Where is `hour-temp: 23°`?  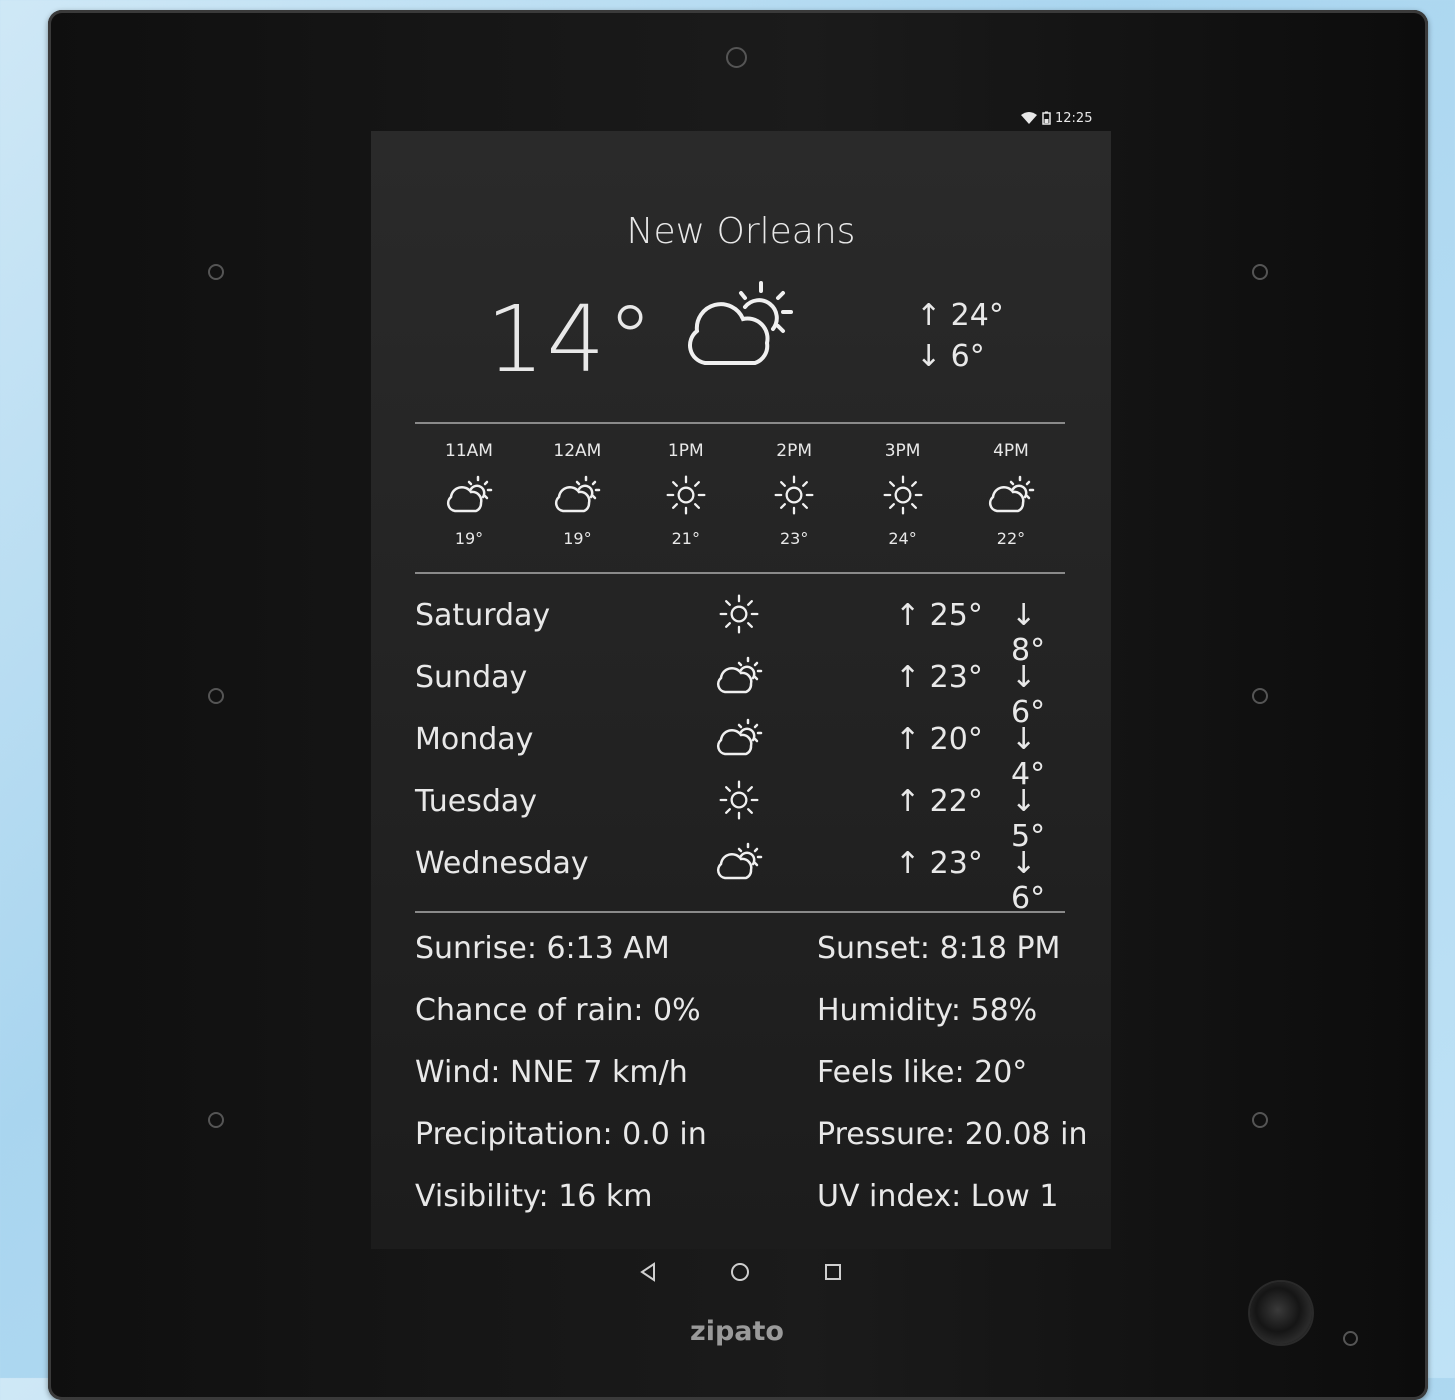 hour-temp: 23° is located at coordinates (794, 538).